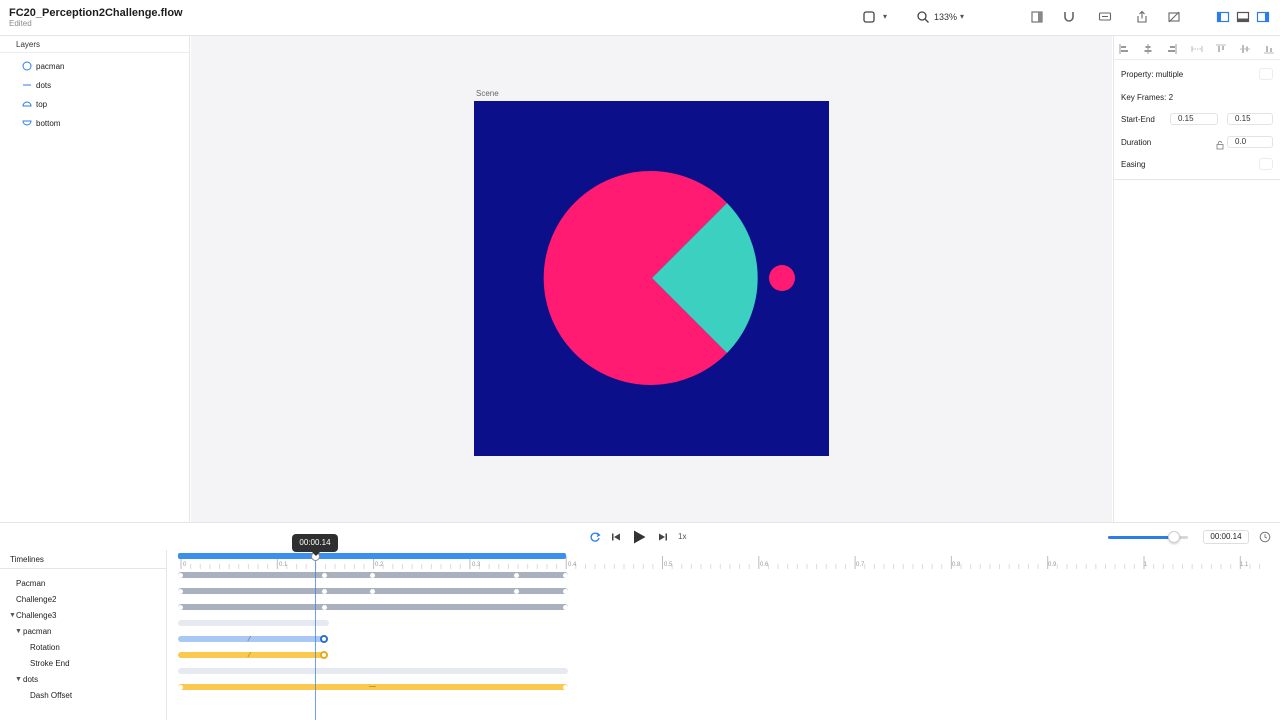 The image size is (1280, 720). I want to click on selected-range-bar, so click(372, 556).